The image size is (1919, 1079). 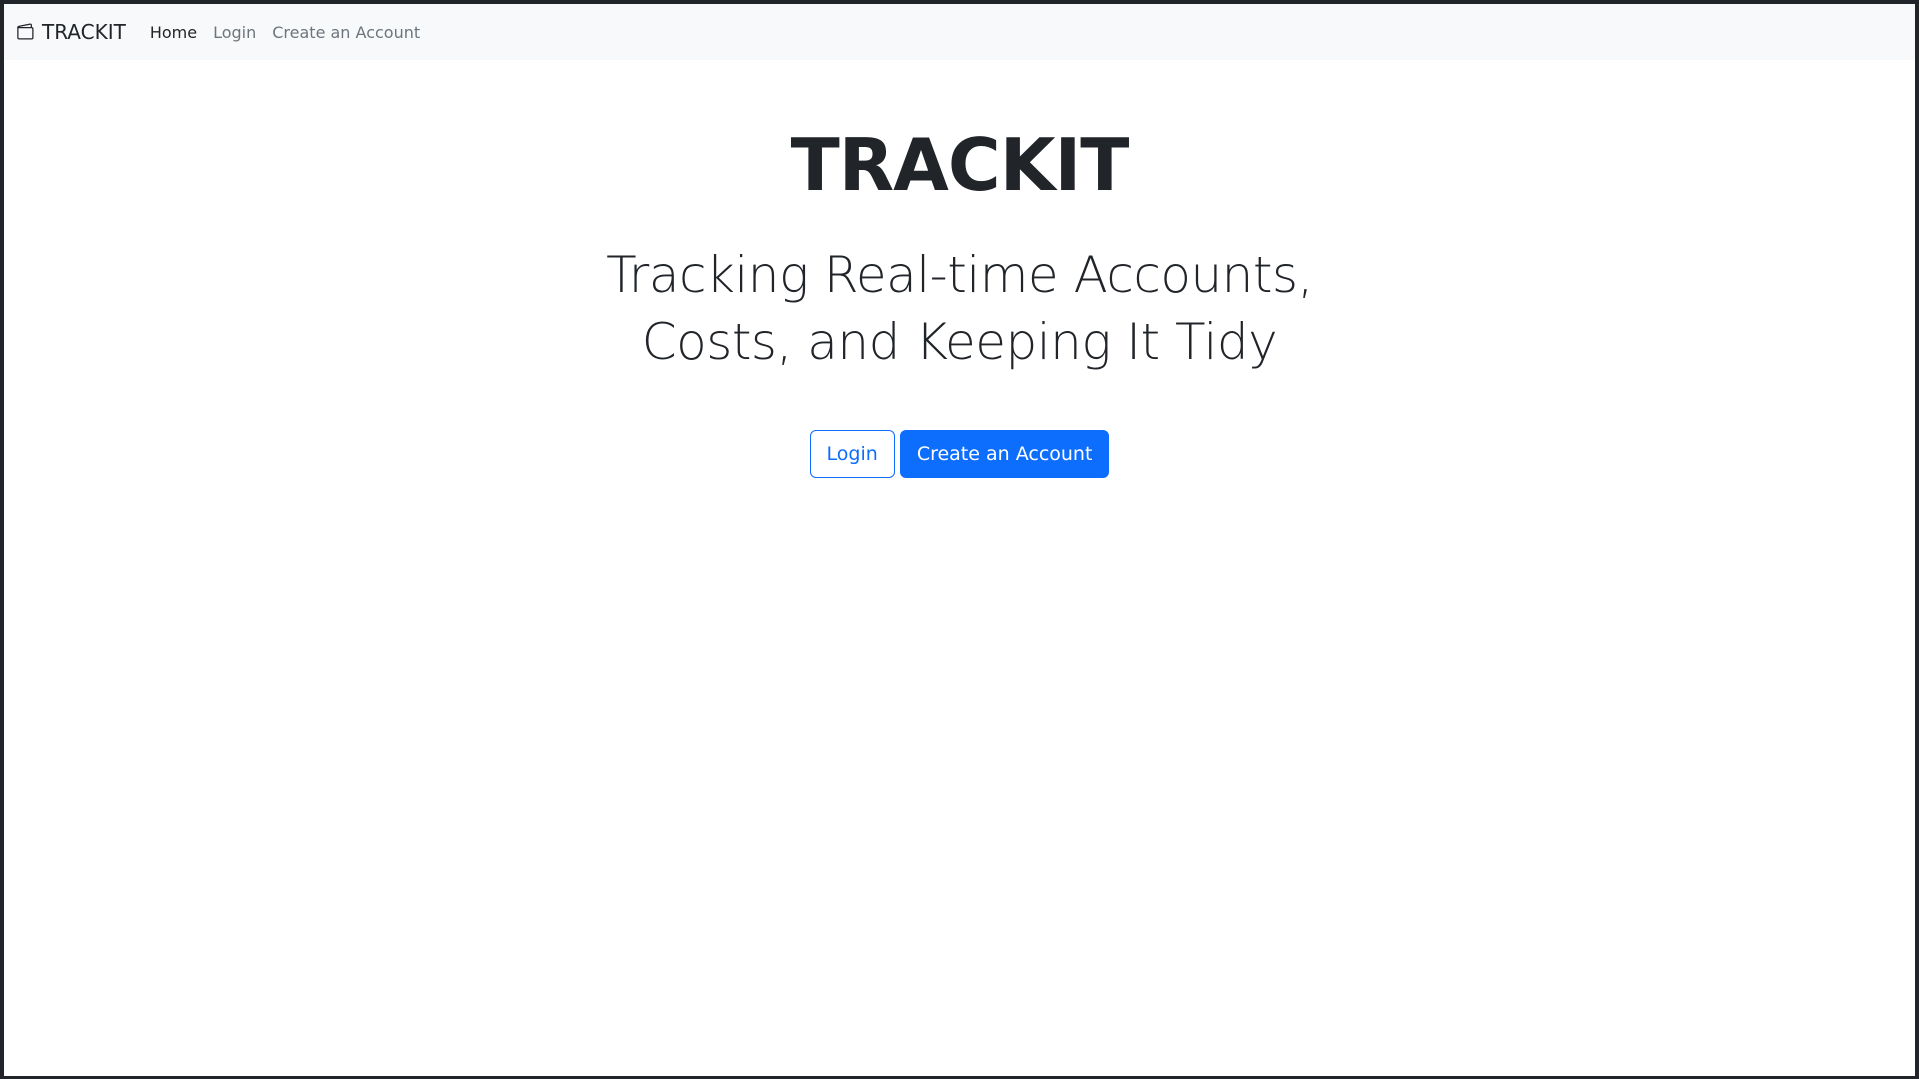 What do you see at coordinates (173, 32) in the screenshot?
I see `nav-link-home: Home` at bounding box center [173, 32].